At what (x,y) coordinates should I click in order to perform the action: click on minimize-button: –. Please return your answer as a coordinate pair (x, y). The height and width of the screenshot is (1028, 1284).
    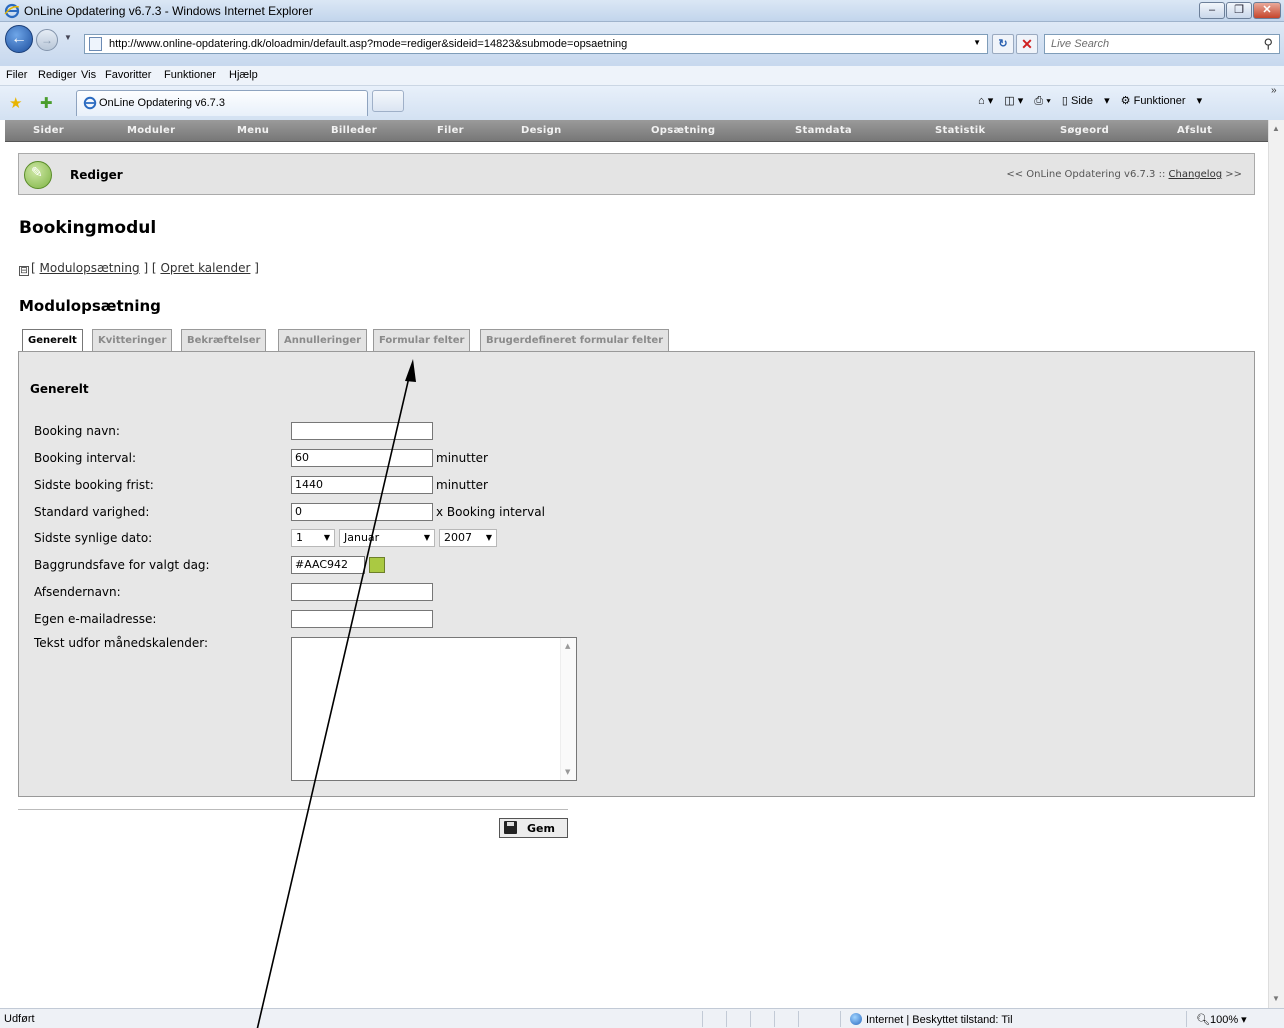
    Looking at the image, I should click on (1212, 10).